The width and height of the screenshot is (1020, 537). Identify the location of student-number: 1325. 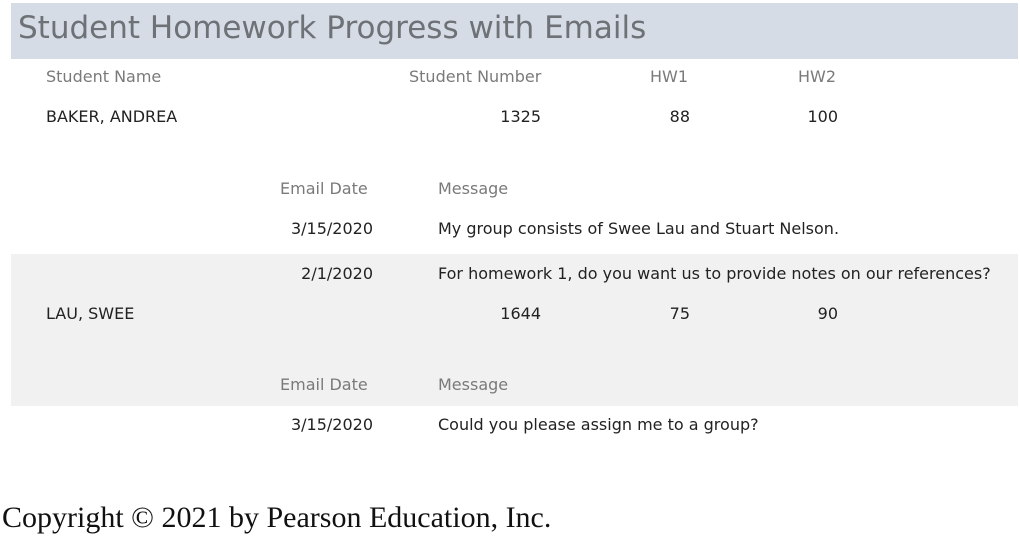
(520, 116).